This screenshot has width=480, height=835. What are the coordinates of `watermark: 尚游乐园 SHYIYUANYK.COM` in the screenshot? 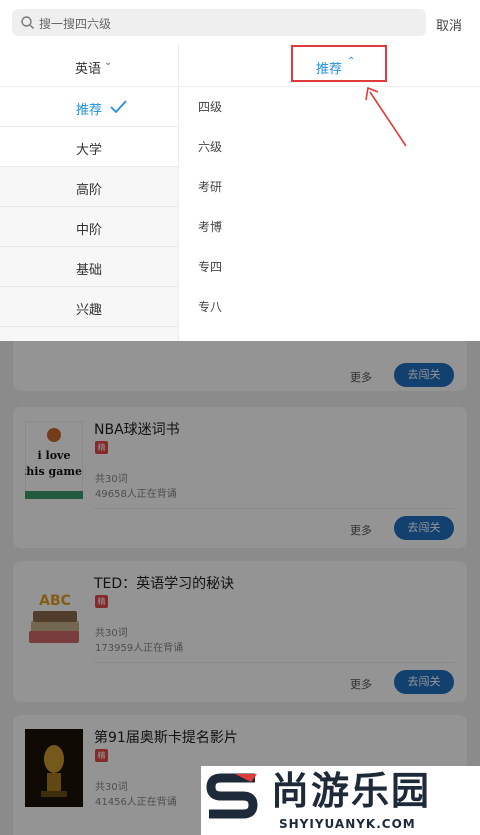 It's located at (340, 800).